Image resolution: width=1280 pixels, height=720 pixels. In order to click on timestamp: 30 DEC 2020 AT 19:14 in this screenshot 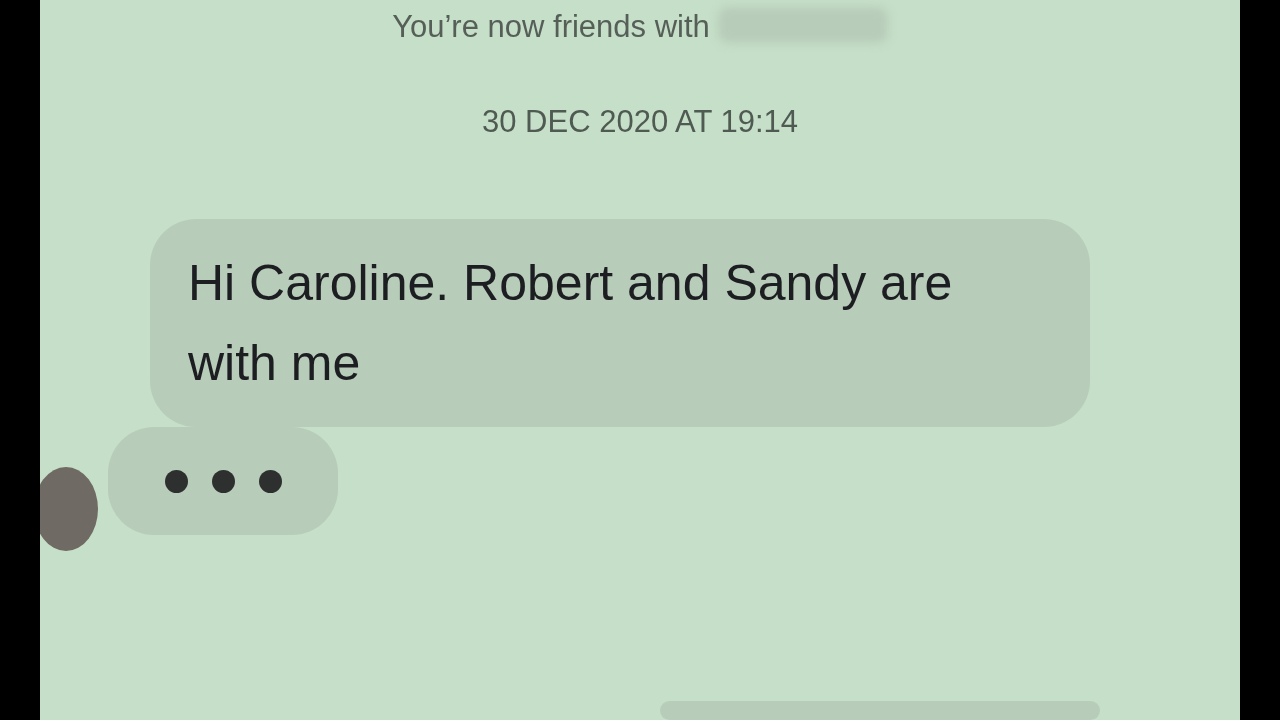, I will do `click(640, 121)`.